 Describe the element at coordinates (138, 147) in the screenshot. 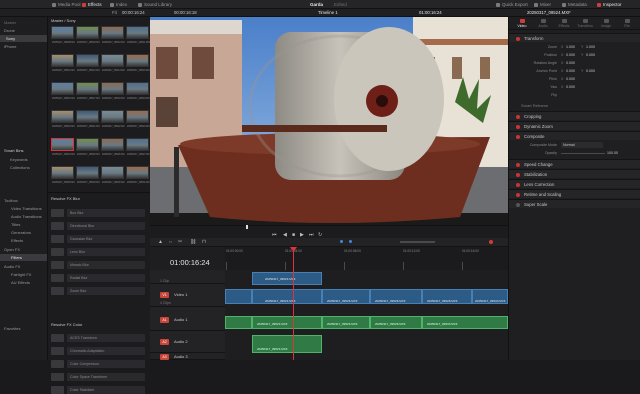

I see `media-pool-clip-thumbnail: 20250317_09527.MXF` at that location.